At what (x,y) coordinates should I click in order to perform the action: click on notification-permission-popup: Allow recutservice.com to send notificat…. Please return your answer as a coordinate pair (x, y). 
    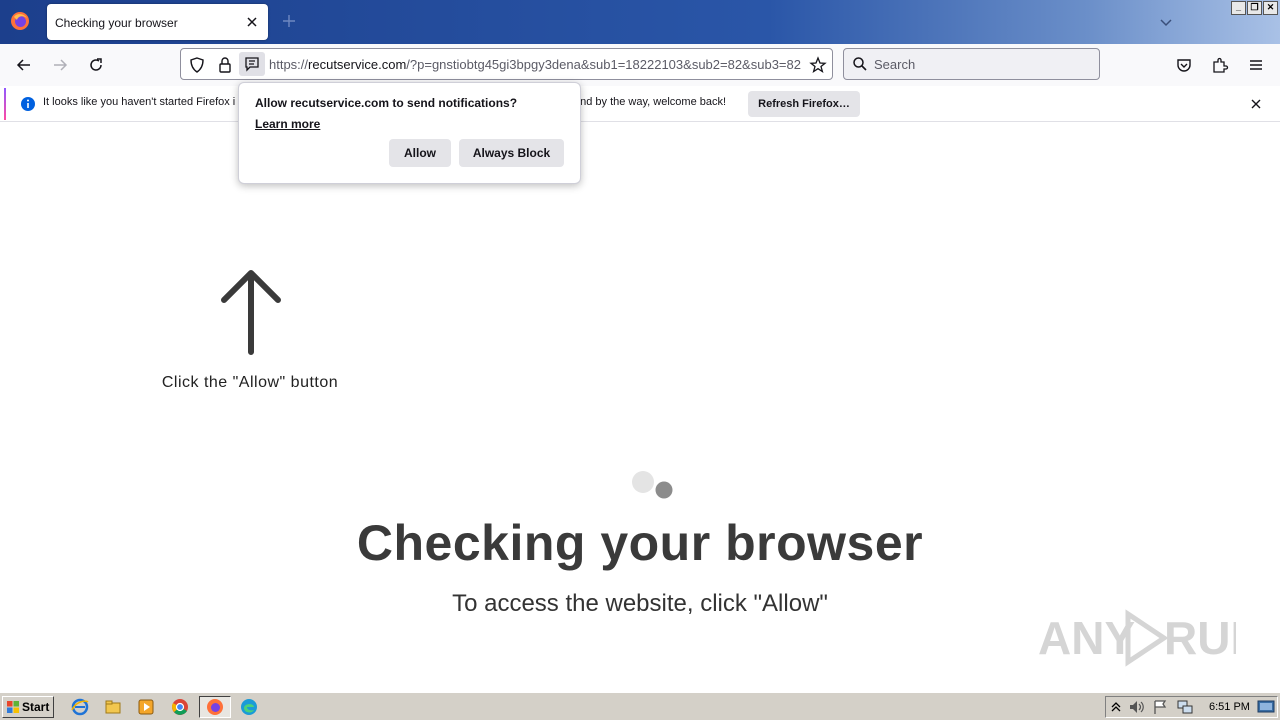
    Looking at the image, I should click on (409, 133).